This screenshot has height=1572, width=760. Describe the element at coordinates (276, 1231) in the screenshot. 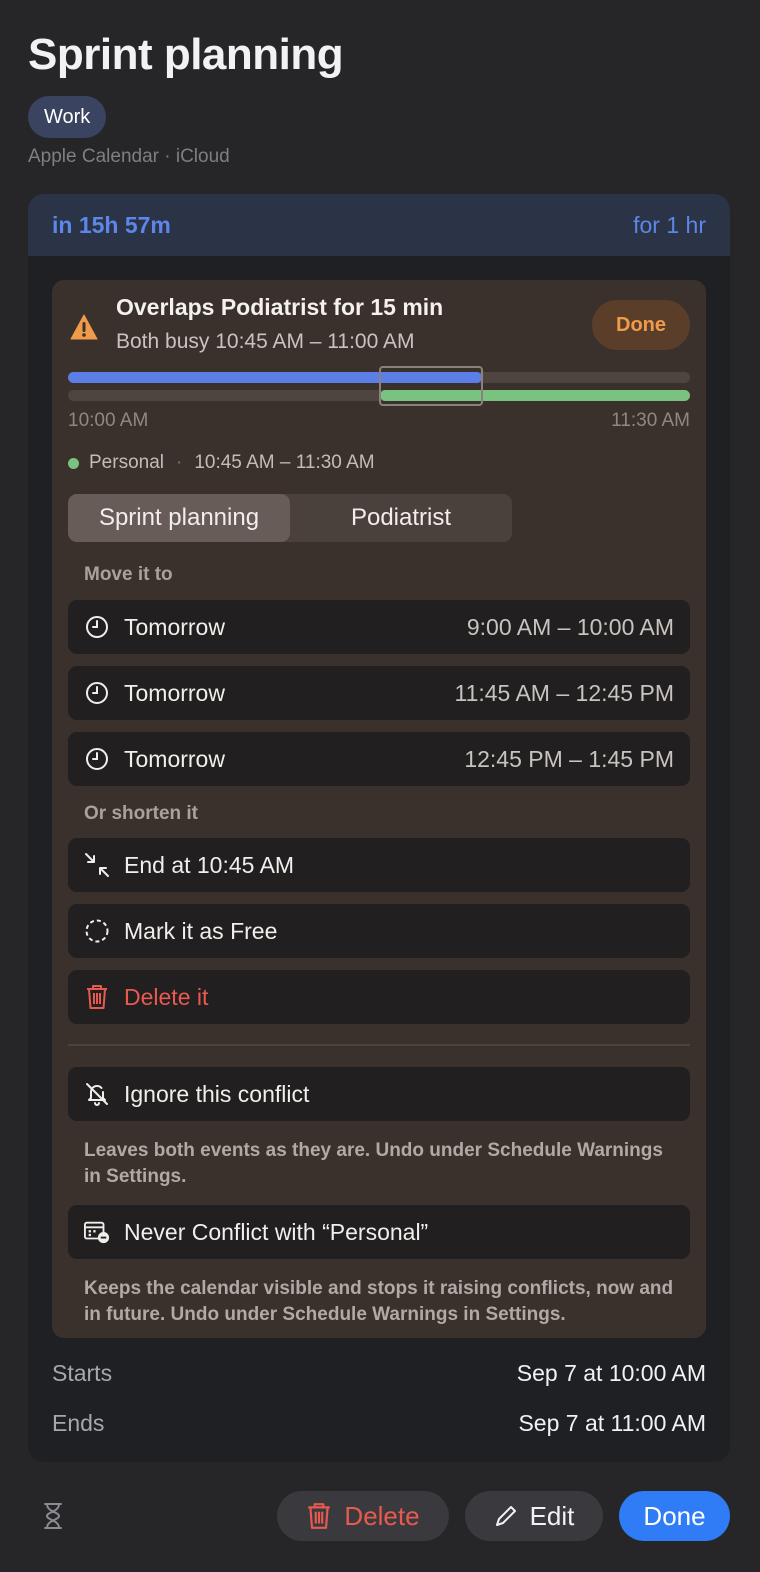

I see `never-conflict-label: Never Conflict with “Personal”` at that location.